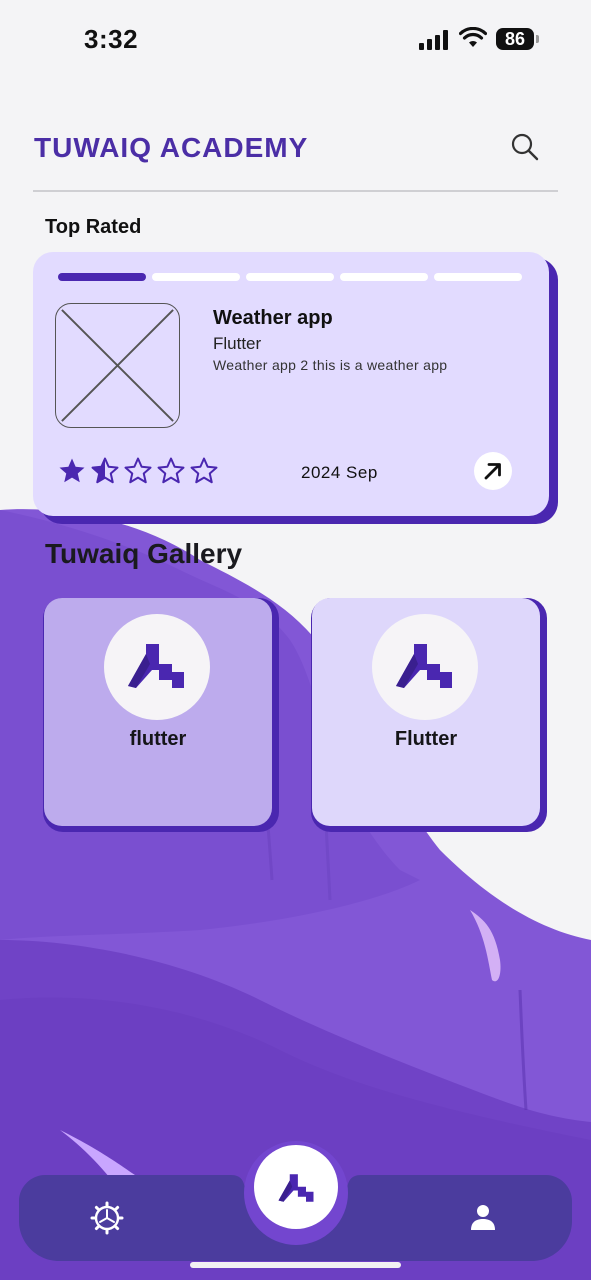  Describe the element at coordinates (339, 472) in the screenshot. I see `card-date: 2024 Sep` at that location.